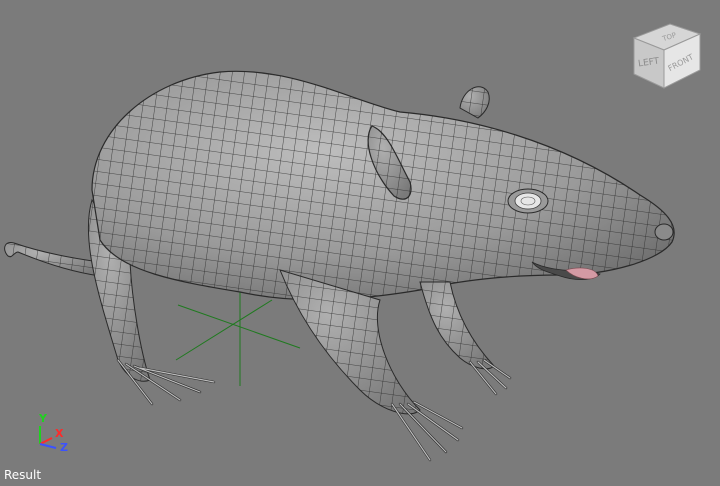 Image resolution: width=720 pixels, height=486 pixels. I want to click on axis-triad: Y X Z, so click(55, 433).